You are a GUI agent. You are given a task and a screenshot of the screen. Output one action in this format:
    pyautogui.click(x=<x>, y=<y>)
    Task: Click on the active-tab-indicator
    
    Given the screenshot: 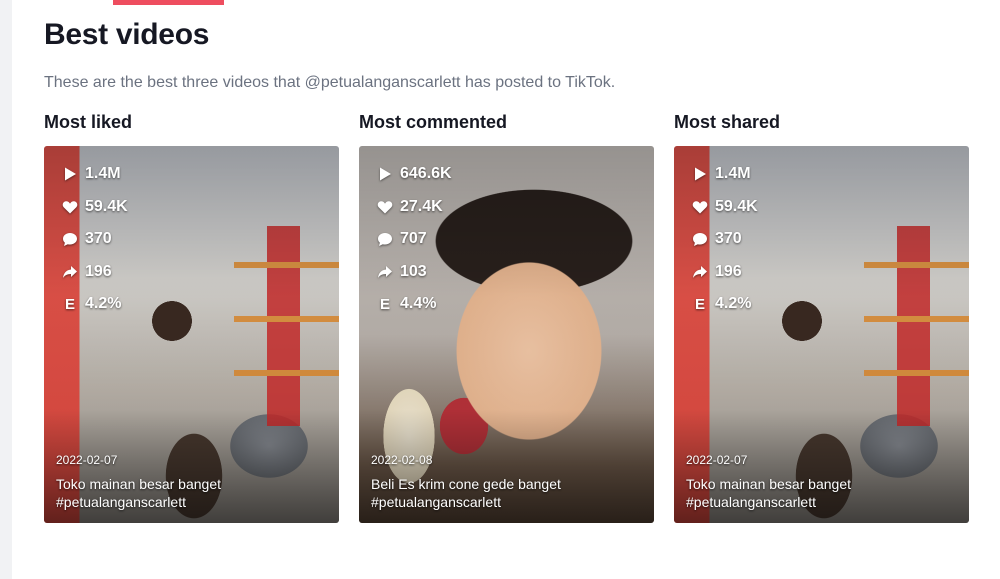 What is the action you would take?
    pyautogui.click(x=168, y=2)
    